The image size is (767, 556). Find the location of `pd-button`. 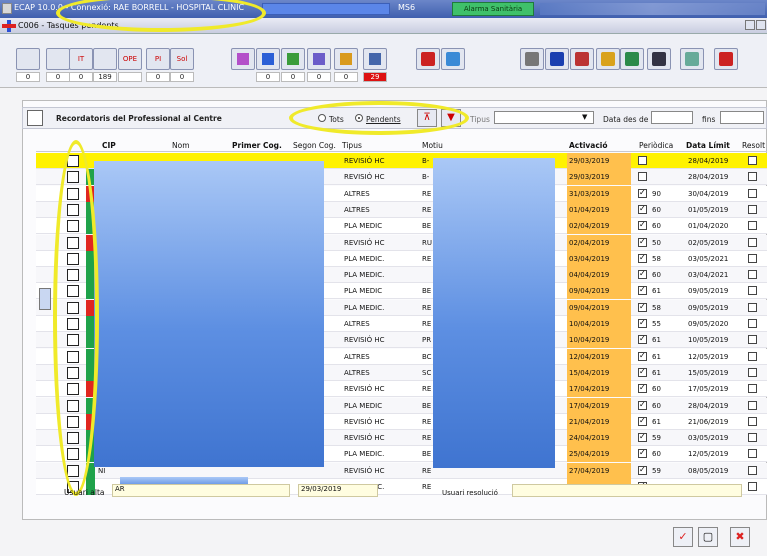

pd-button is located at coordinates (428, 59).